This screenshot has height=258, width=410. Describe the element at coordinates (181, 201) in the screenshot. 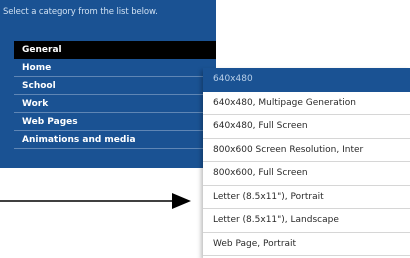

I see `arrow-head` at that location.